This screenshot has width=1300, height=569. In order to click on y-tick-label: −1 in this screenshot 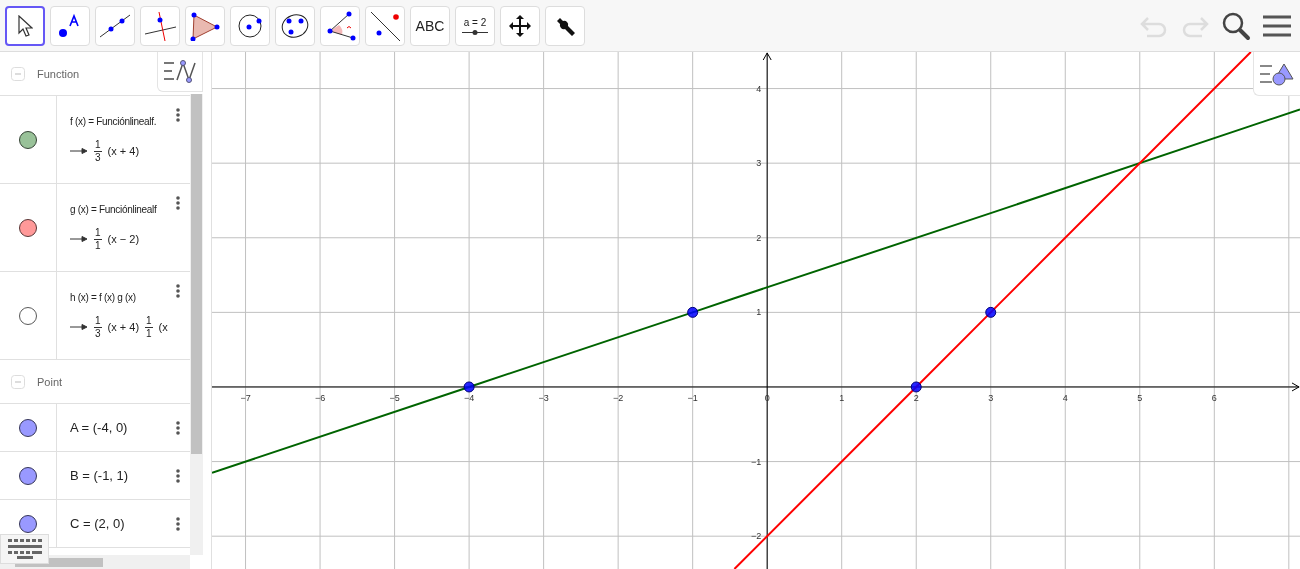, I will do `click(756, 461)`.